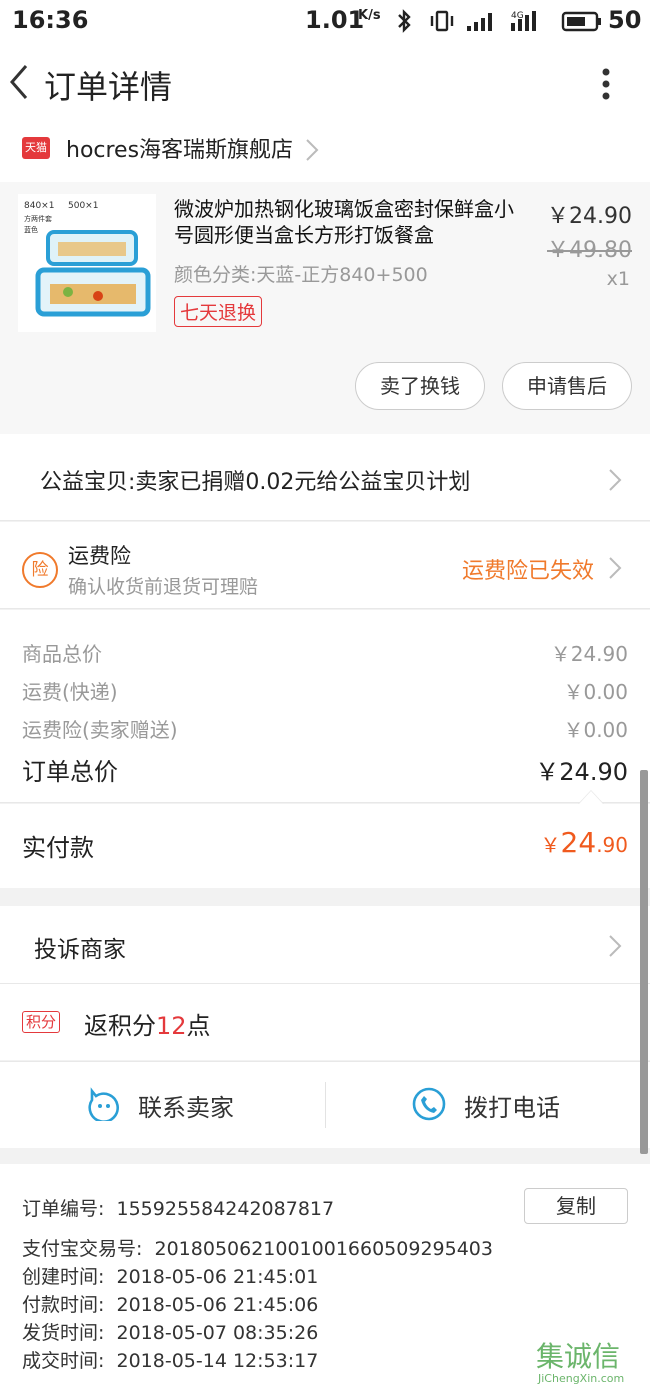  What do you see at coordinates (58, 848) in the screenshot?
I see `paid-label: 实付款` at bounding box center [58, 848].